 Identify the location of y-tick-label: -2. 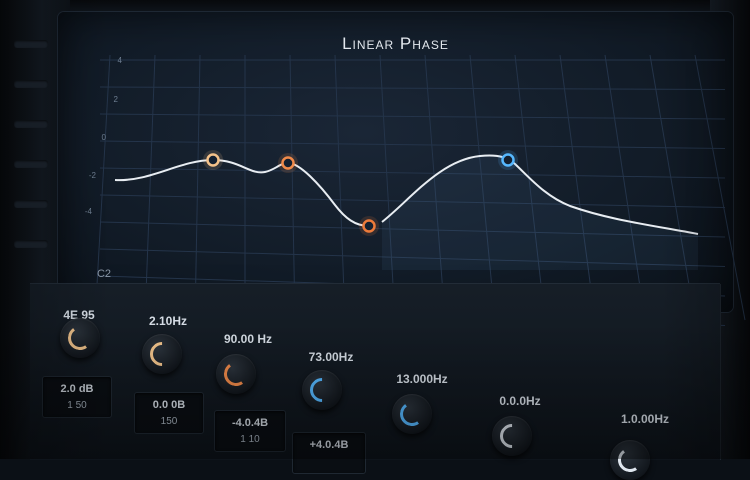
(93, 175).